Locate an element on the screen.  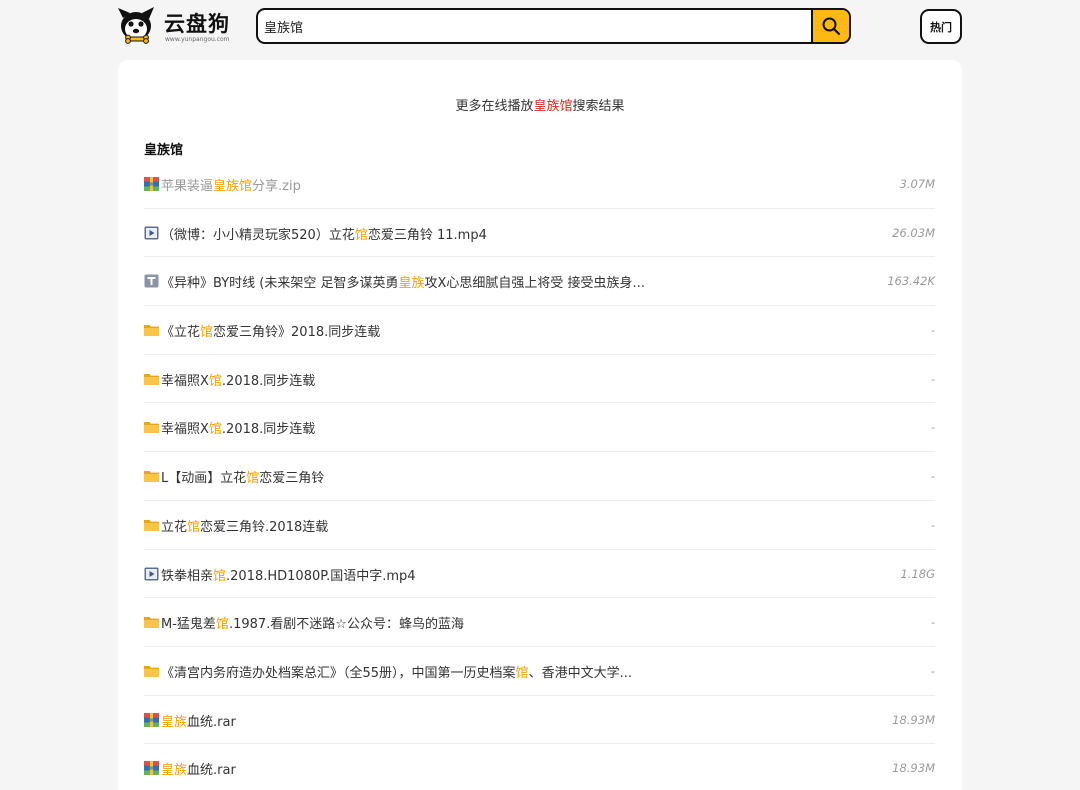
keyword-highlight: 皇族馆 is located at coordinates (233, 186).